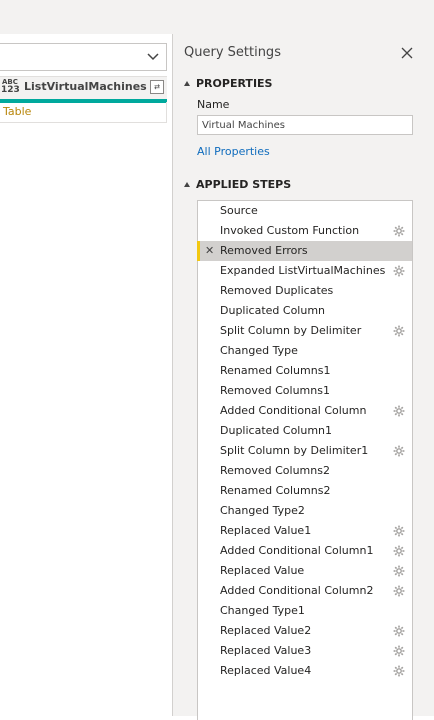 The image size is (434, 720). Describe the element at coordinates (157, 87) in the screenshot. I see `expand-column-icon: ⇄` at that location.